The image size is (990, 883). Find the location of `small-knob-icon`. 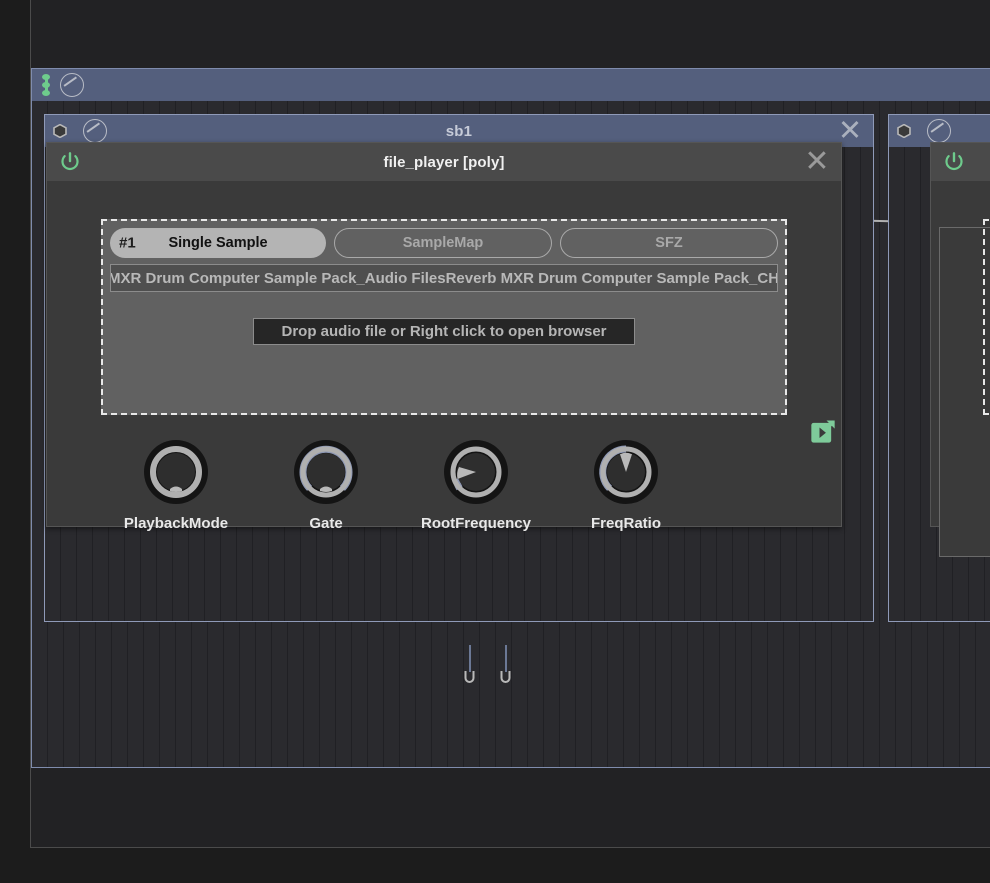

small-knob-icon is located at coordinates (72, 85).